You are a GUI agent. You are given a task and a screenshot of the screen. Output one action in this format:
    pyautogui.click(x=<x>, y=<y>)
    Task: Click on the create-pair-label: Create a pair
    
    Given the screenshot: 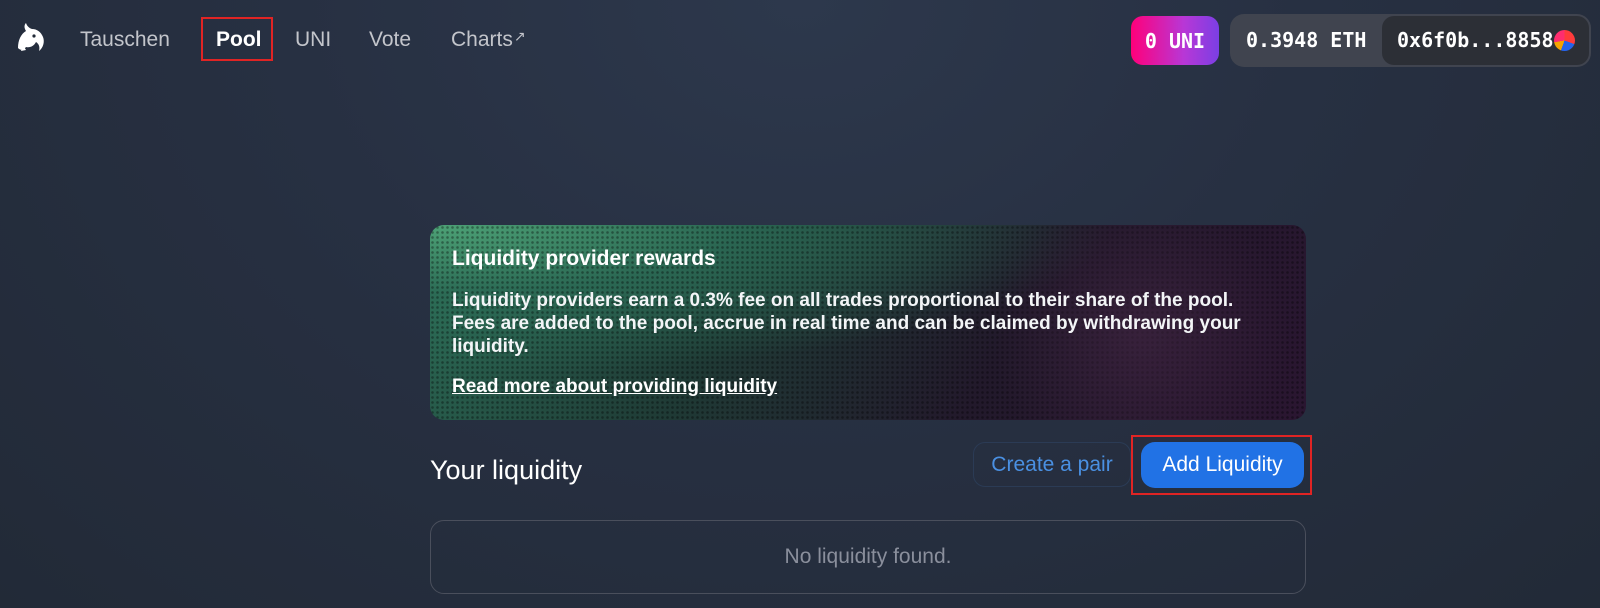 What is the action you would take?
    pyautogui.click(x=1052, y=464)
    